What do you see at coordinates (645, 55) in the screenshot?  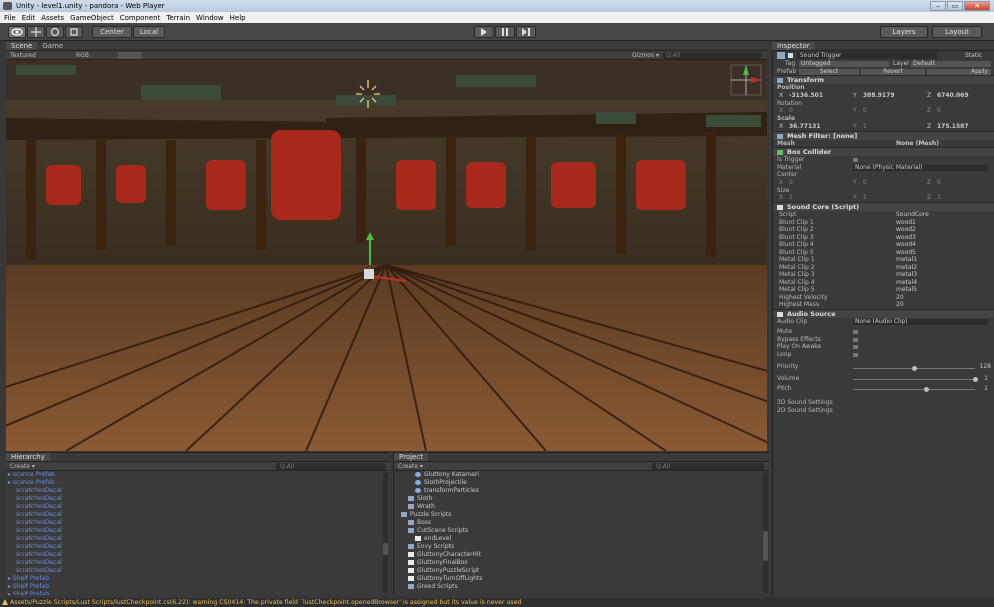 I see `gizmos-dropdown: Gizmos ▾` at bounding box center [645, 55].